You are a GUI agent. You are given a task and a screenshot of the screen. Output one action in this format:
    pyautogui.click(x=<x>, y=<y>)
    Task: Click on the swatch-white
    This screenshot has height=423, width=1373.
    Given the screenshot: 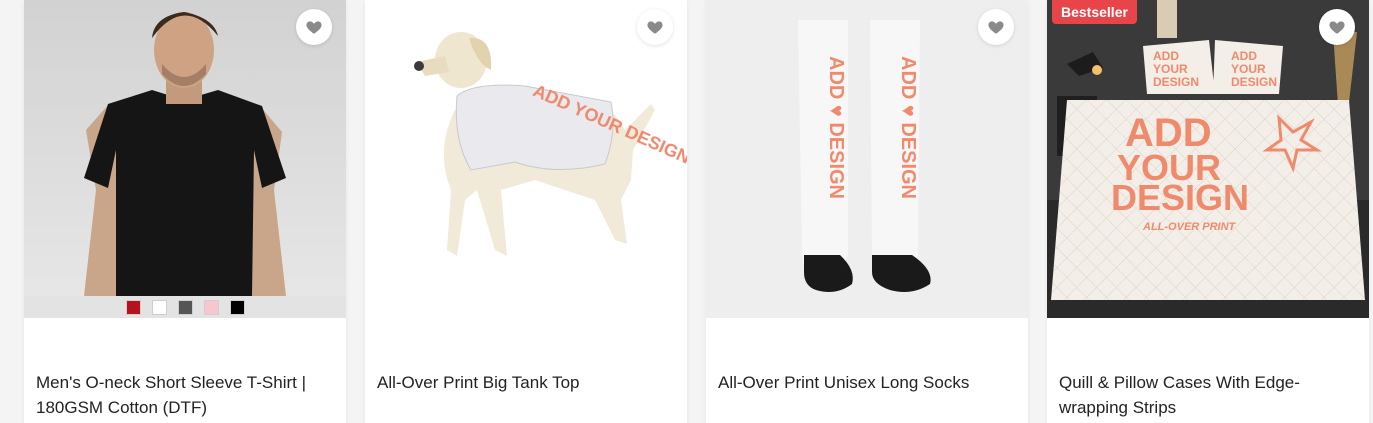 What is the action you would take?
    pyautogui.click(x=159, y=307)
    